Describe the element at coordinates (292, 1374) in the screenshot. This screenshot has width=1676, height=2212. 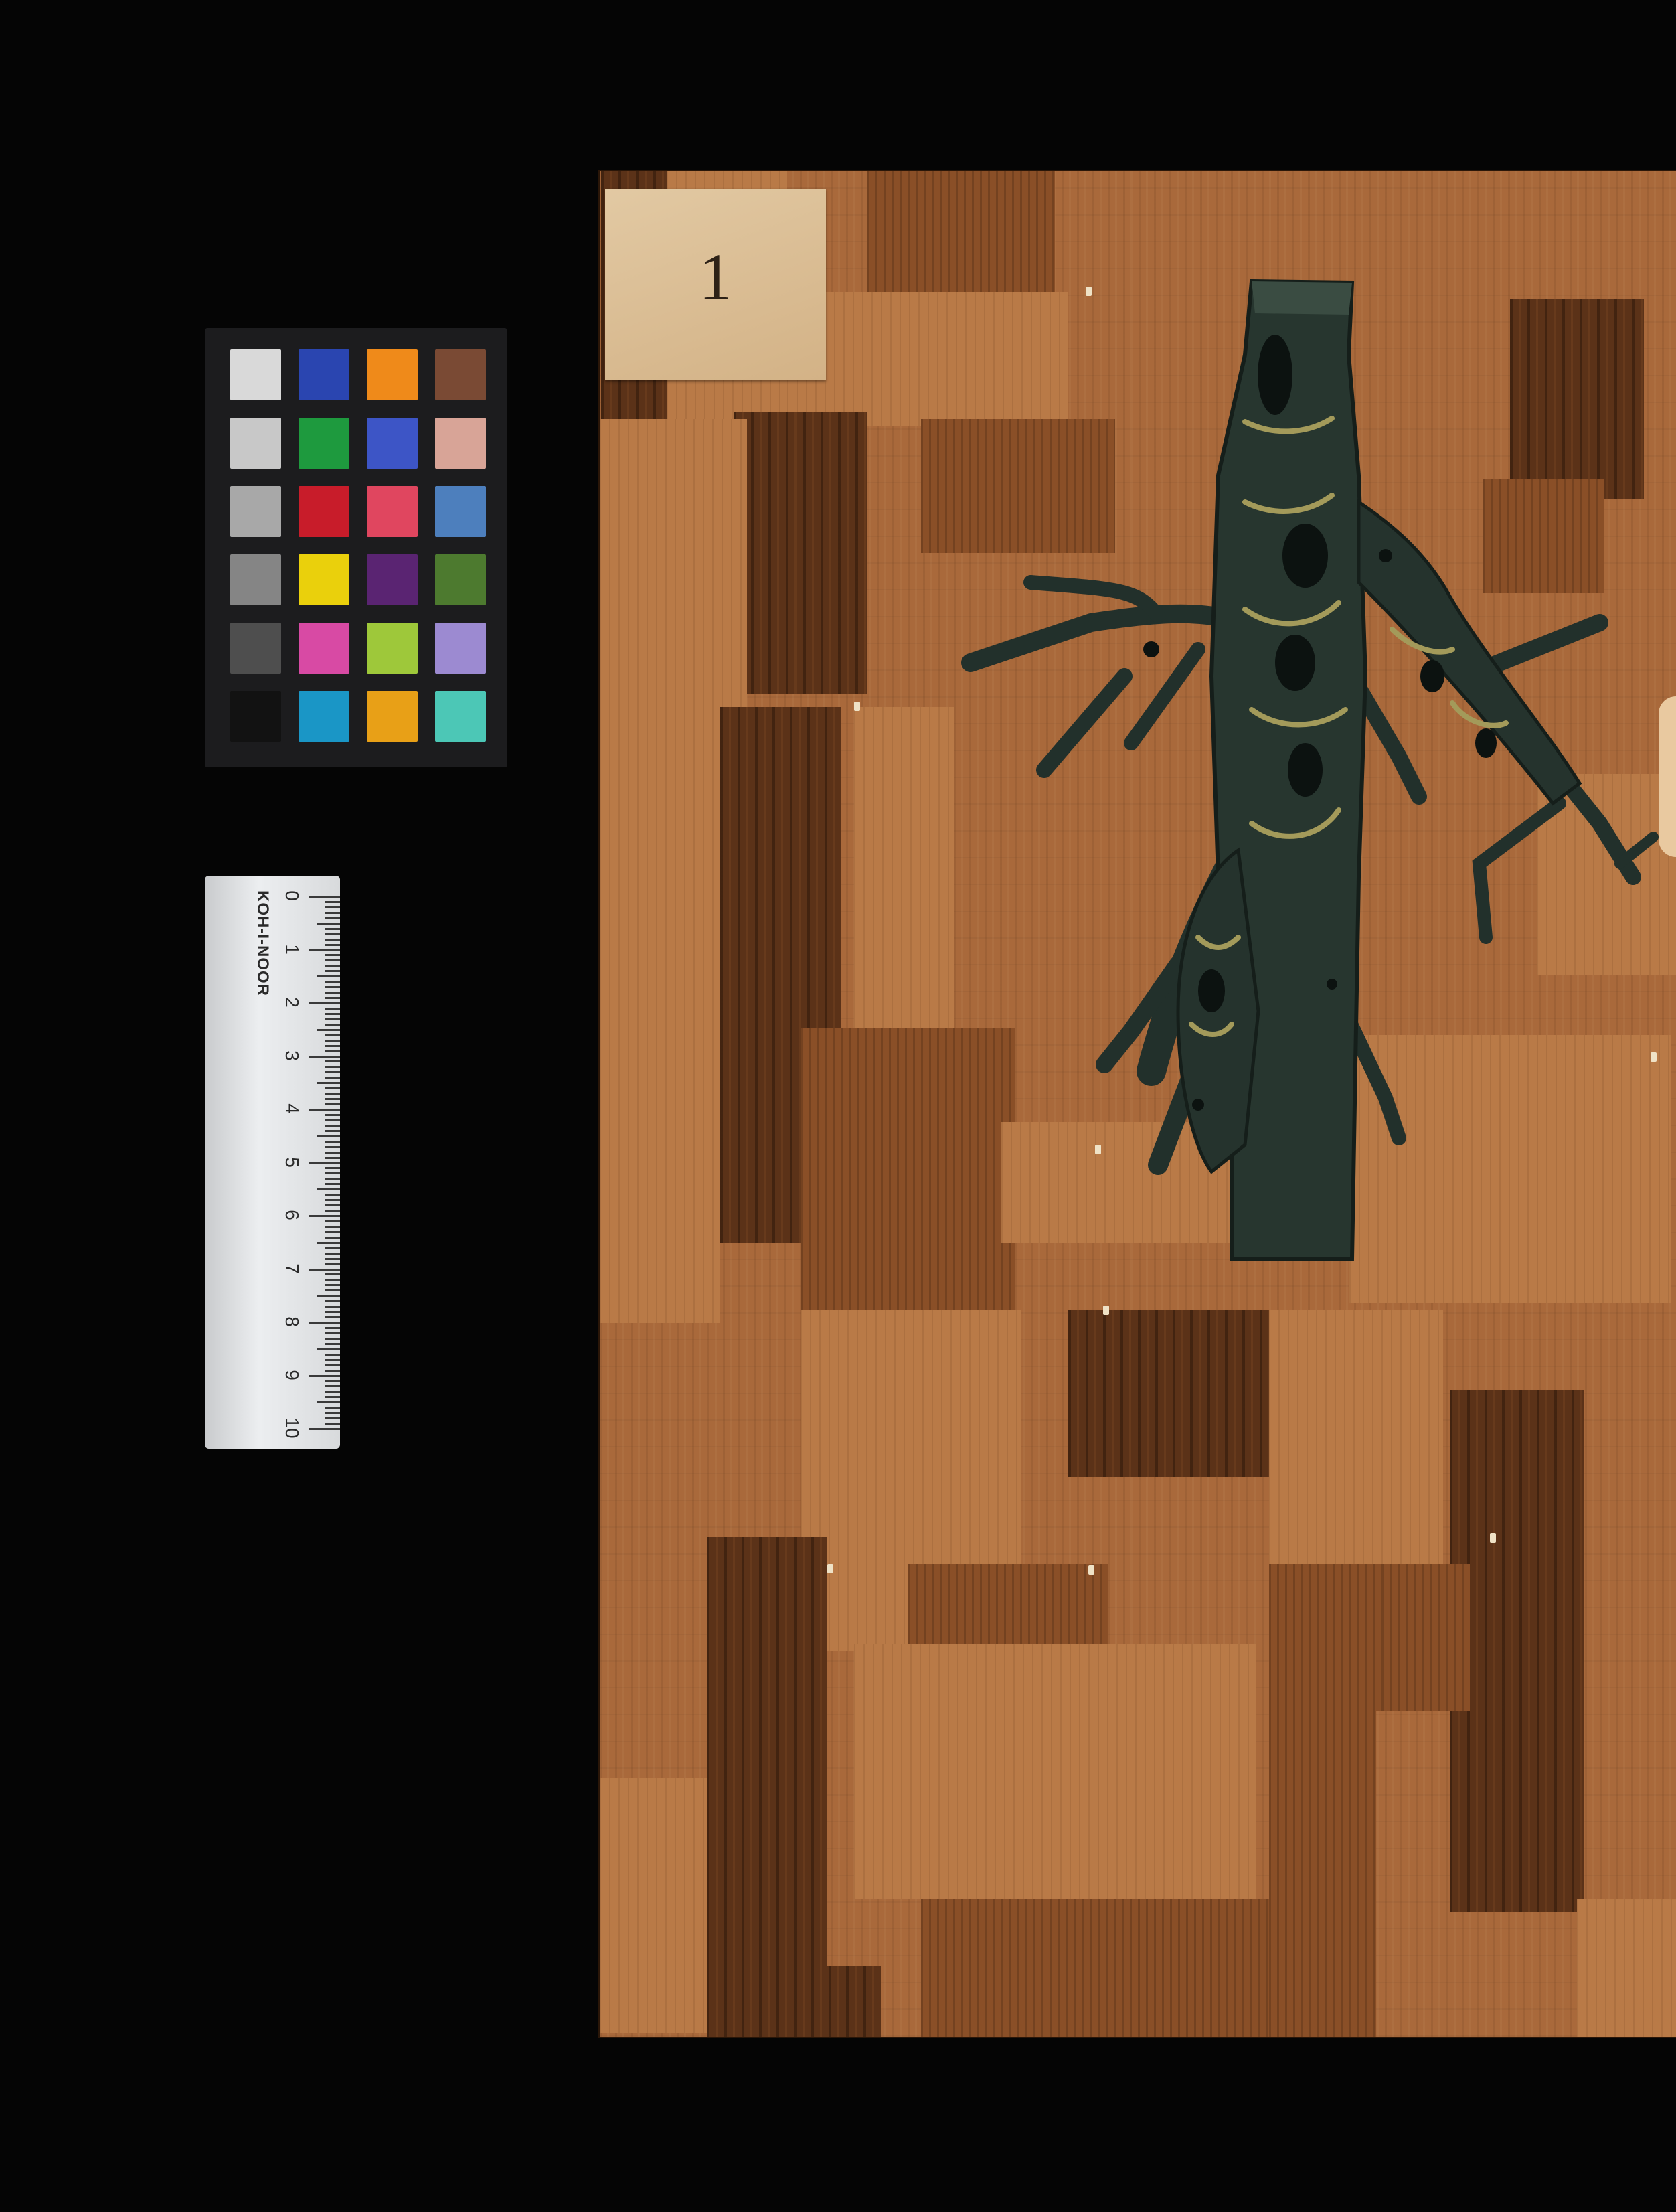
I see `ruler-number: 9` at that location.